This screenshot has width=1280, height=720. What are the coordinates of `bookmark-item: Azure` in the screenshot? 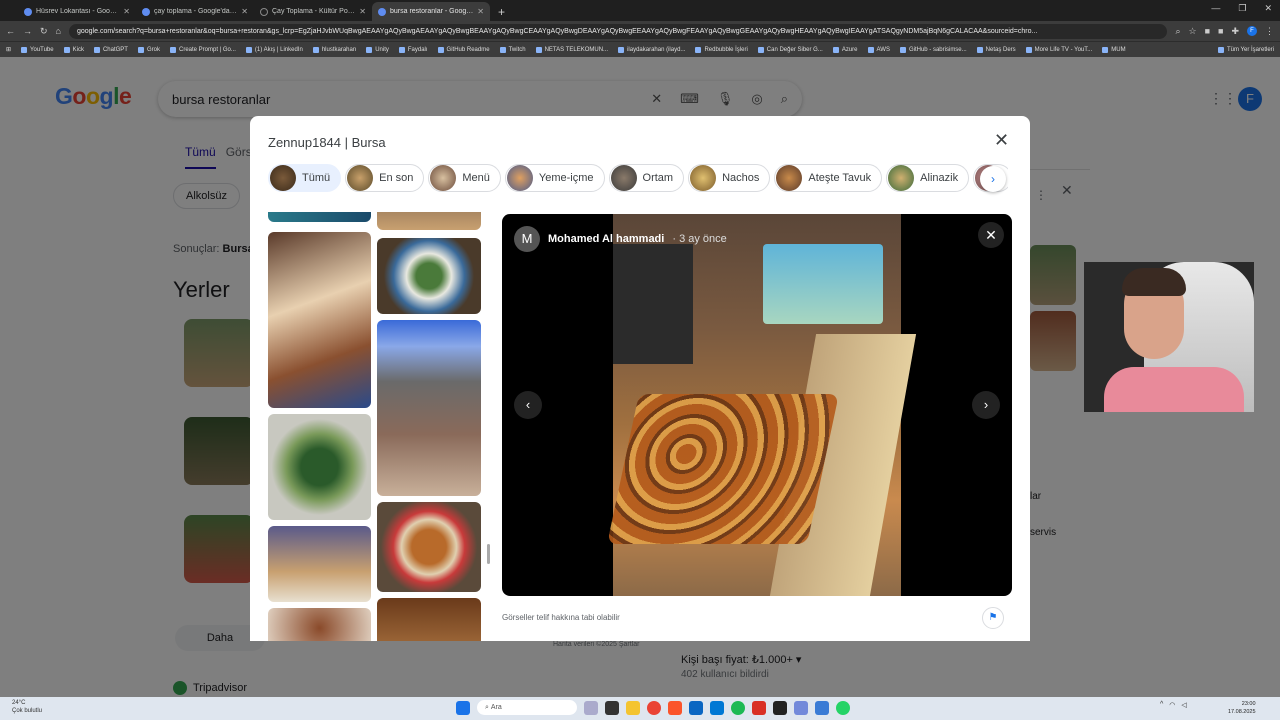 It's located at (845, 49).